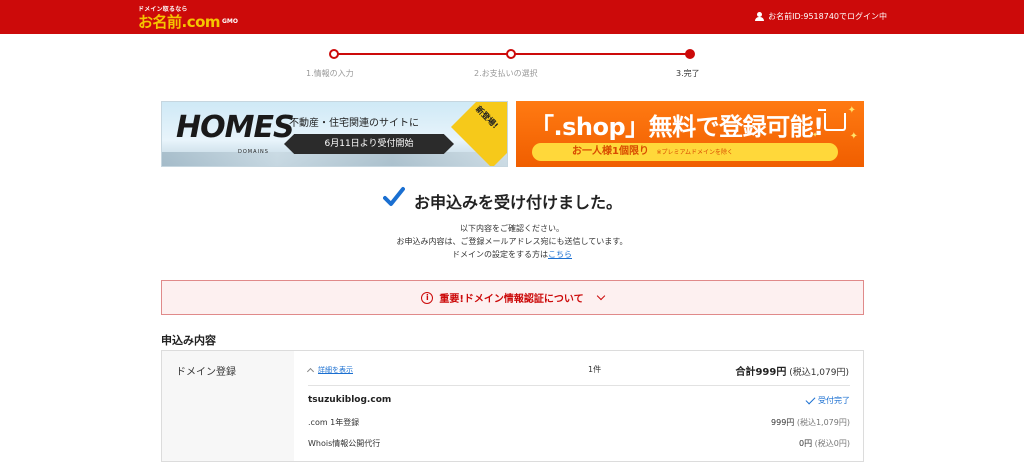 This screenshot has height=475, width=1024. What do you see at coordinates (827, 16) in the screenshot?
I see `login-text: お名前ID:9518740でログイン中` at bounding box center [827, 16].